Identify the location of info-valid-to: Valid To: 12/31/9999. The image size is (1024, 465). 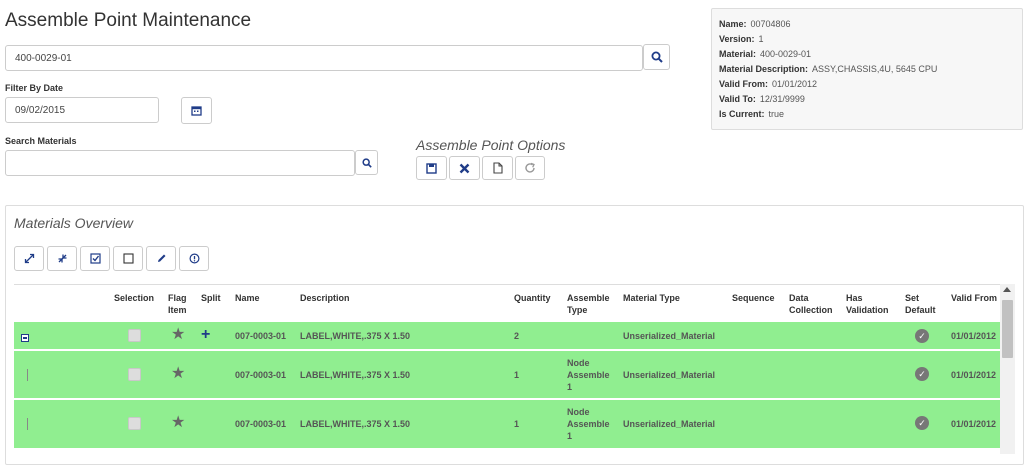
(762, 99).